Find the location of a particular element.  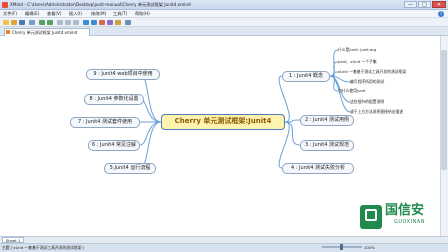

print-icon is located at coordinates (32, 22).